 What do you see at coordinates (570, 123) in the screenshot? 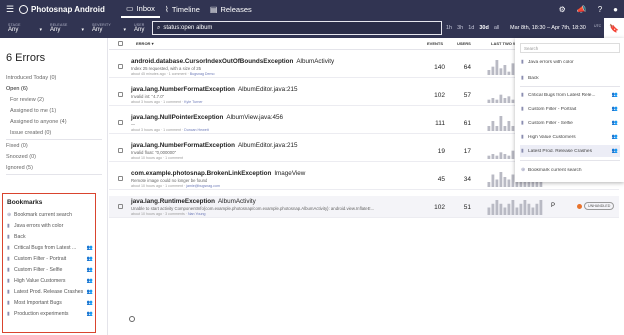
I see `dropdown-bookmark-item: ▮ Custom Filter - Selfie 👥` at bounding box center [570, 123].